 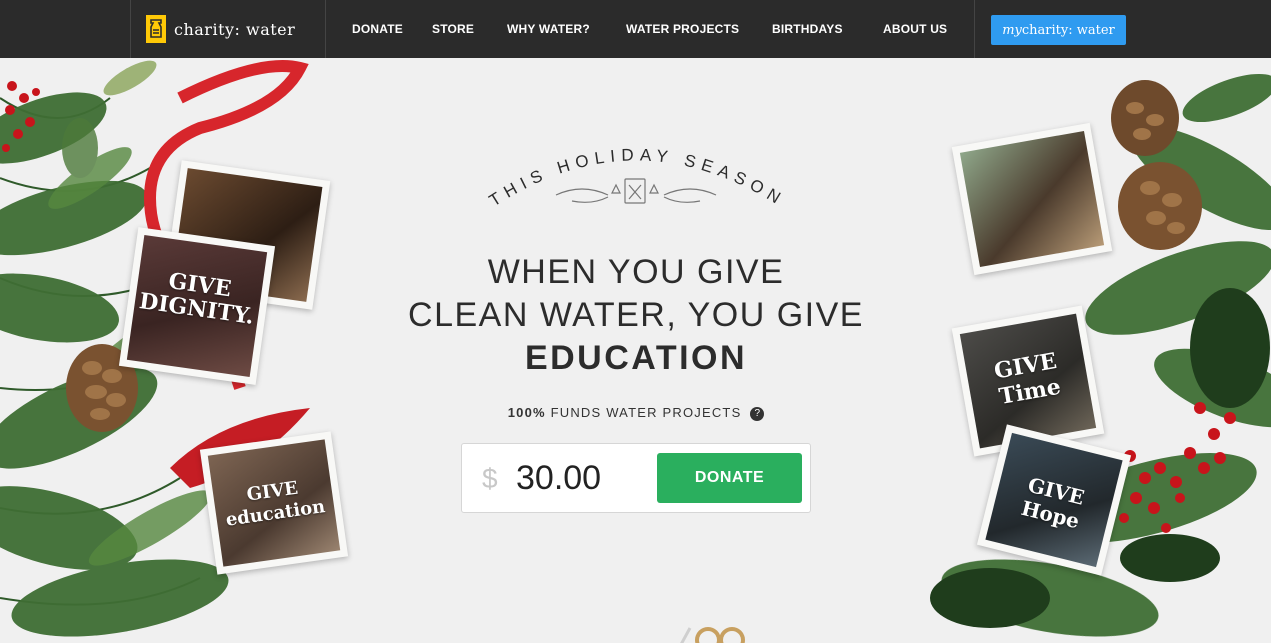 I want to click on give-hope-text: GIVE Hope, so click(x=1052, y=503).